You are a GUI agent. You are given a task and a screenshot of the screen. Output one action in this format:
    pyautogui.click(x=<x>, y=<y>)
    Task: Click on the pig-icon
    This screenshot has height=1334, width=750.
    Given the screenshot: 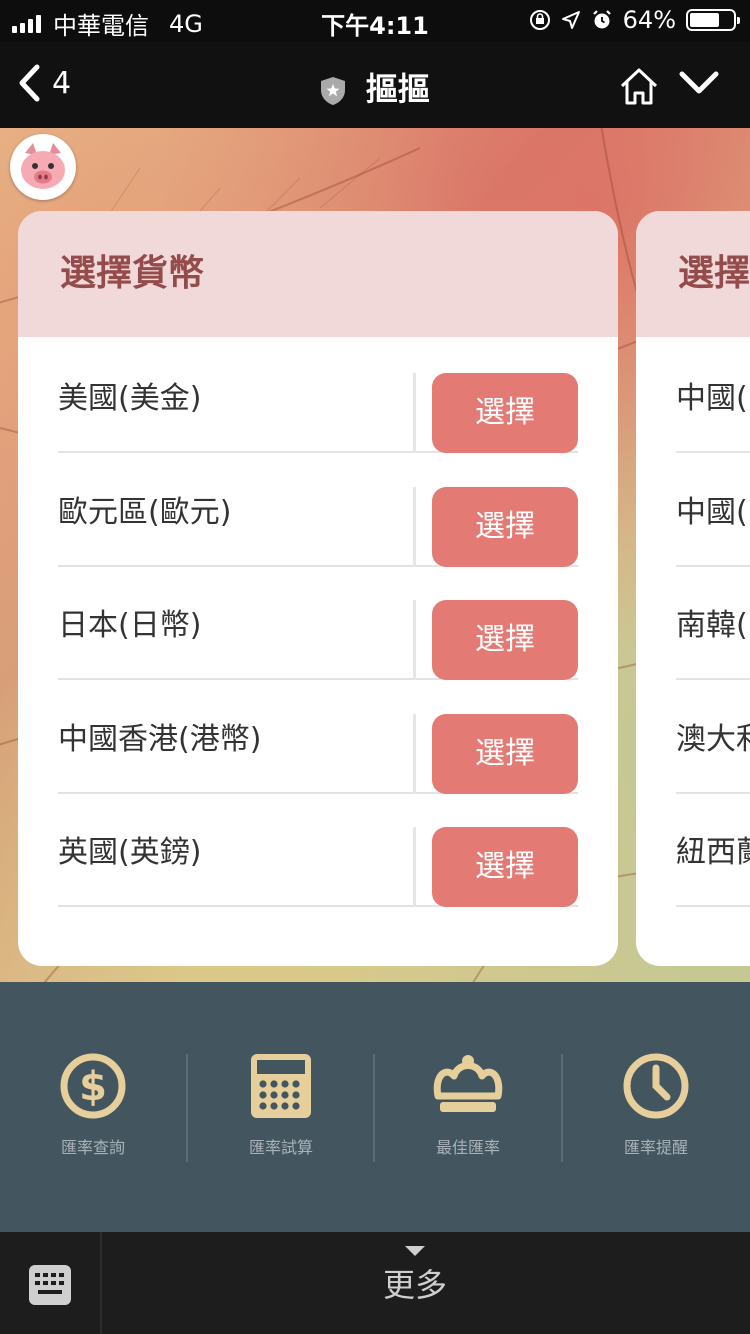 What is the action you would take?
    pyautogui.click(x=43, y=166)
    